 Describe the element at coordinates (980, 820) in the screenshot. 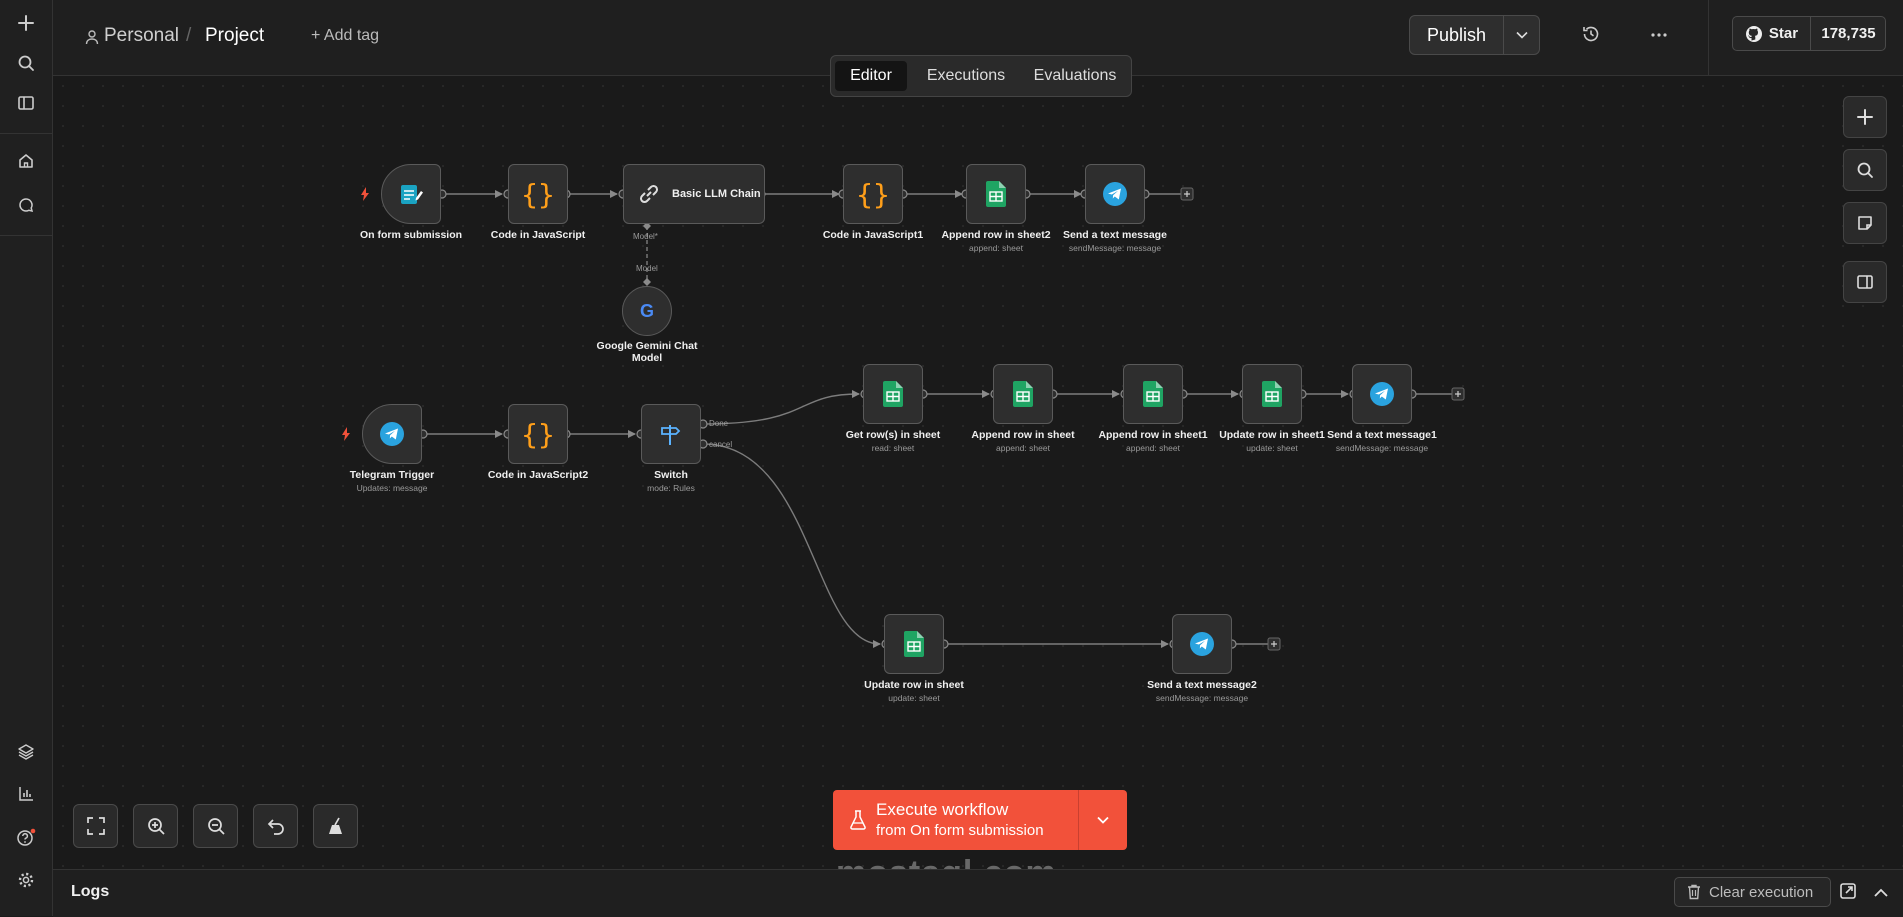

I see `execute-workflow-button: Execute workflow from On form submission` at that location.